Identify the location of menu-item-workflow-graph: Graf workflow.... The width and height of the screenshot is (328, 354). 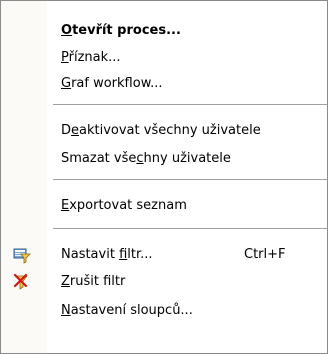
(164, 84).